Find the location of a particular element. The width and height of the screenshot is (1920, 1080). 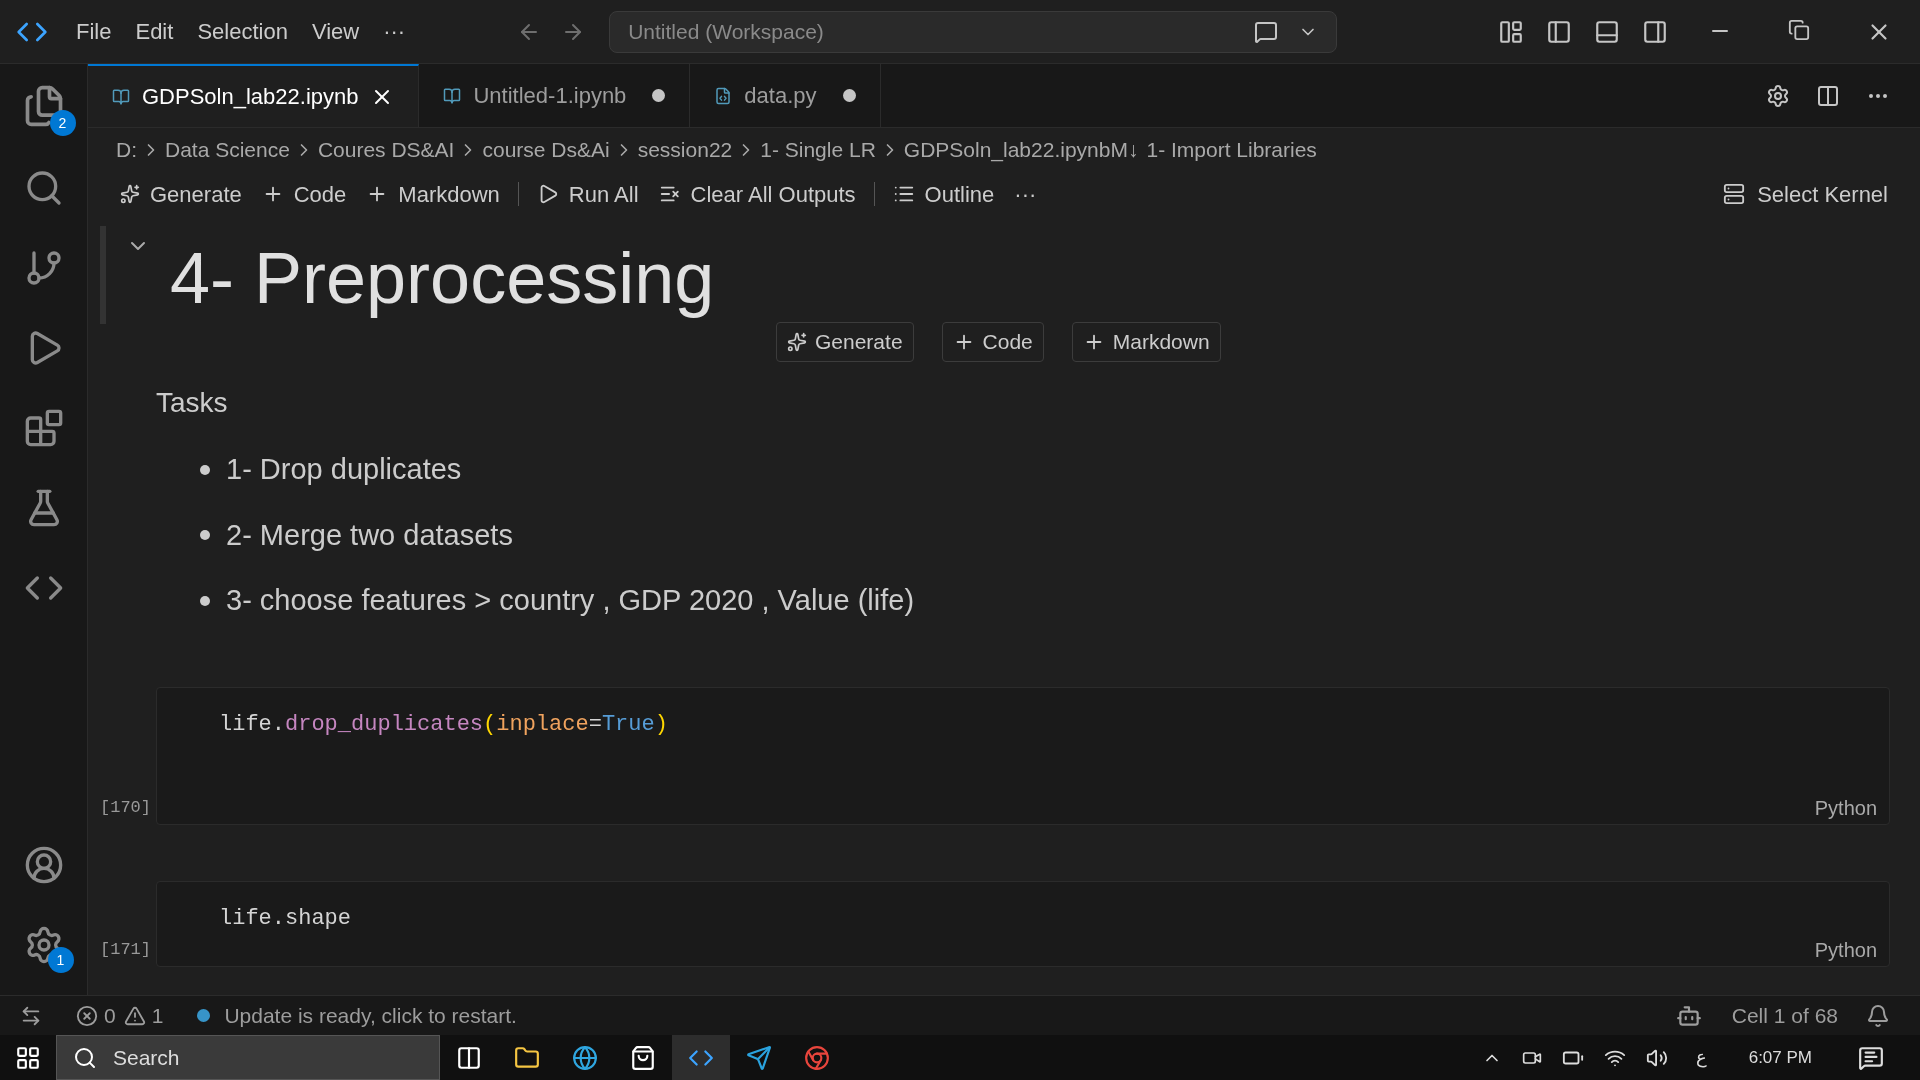

clock: 6:07 PM is located at coordinates (1780, 1057).